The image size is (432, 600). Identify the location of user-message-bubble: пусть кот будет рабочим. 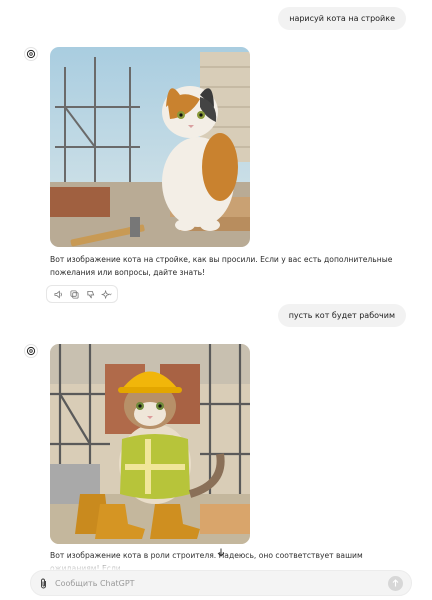
(341, 315).